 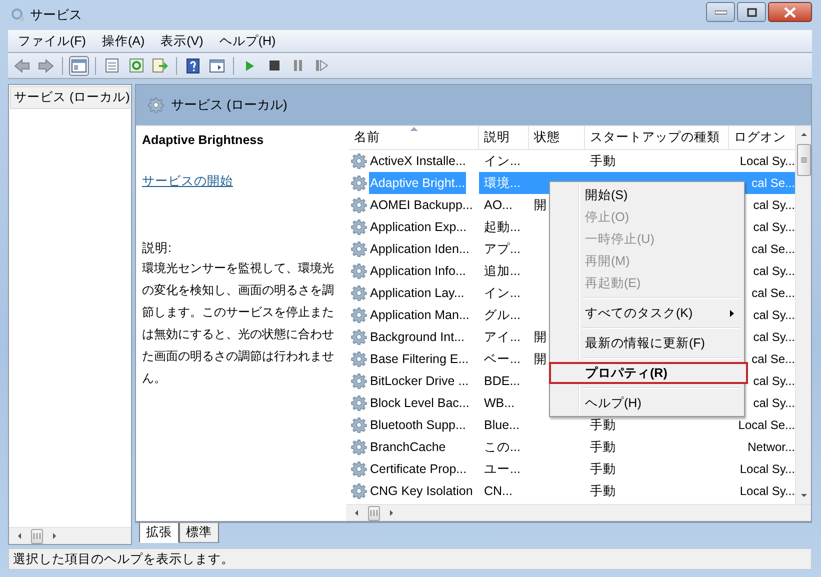 What do you see at coordinates (238, 323) in the screenshot?
I see `description-text: 環境光センサーを監視して、環境光の変化を検知し、画面の明るさを調節します。このサービスを停止または無効にすると、光の状態に合わせた画面の明るさの調節は行われません。` at bounding box center [238, 323].